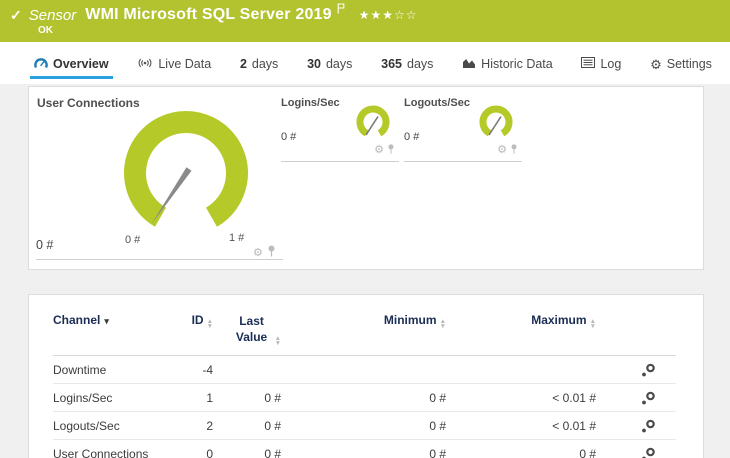 Image resolution: width=730 pixels, height=458 pixels. What do you see at coordinates (410, 320) in the screenshot?
I see `col-label: Minimum` at bounding box center [410, 320].